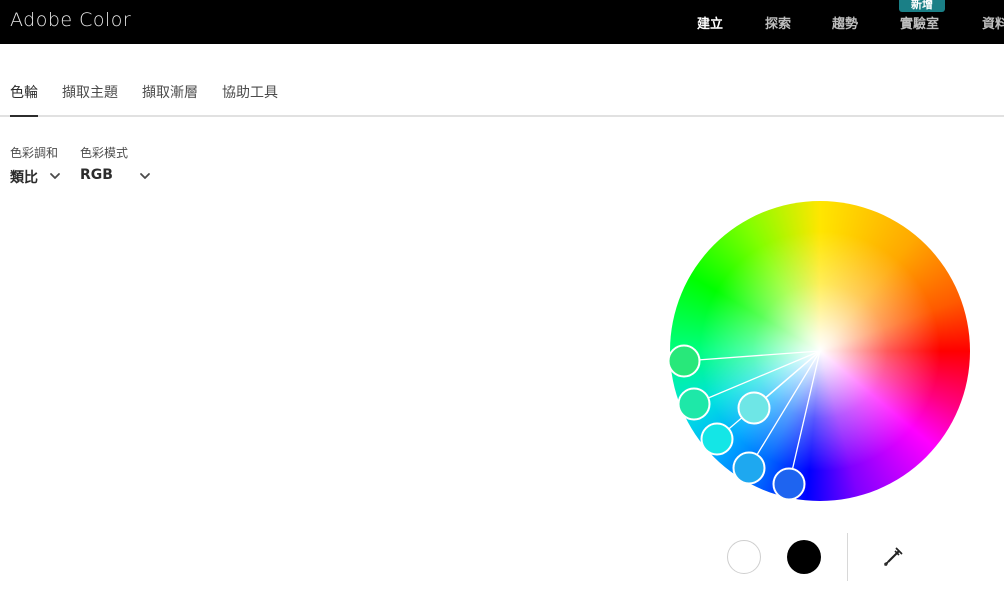 The width and height of the screenshot is (1004, 610). I want to click on tab-accessibility-tools: 協助工具, so click(250, 92).